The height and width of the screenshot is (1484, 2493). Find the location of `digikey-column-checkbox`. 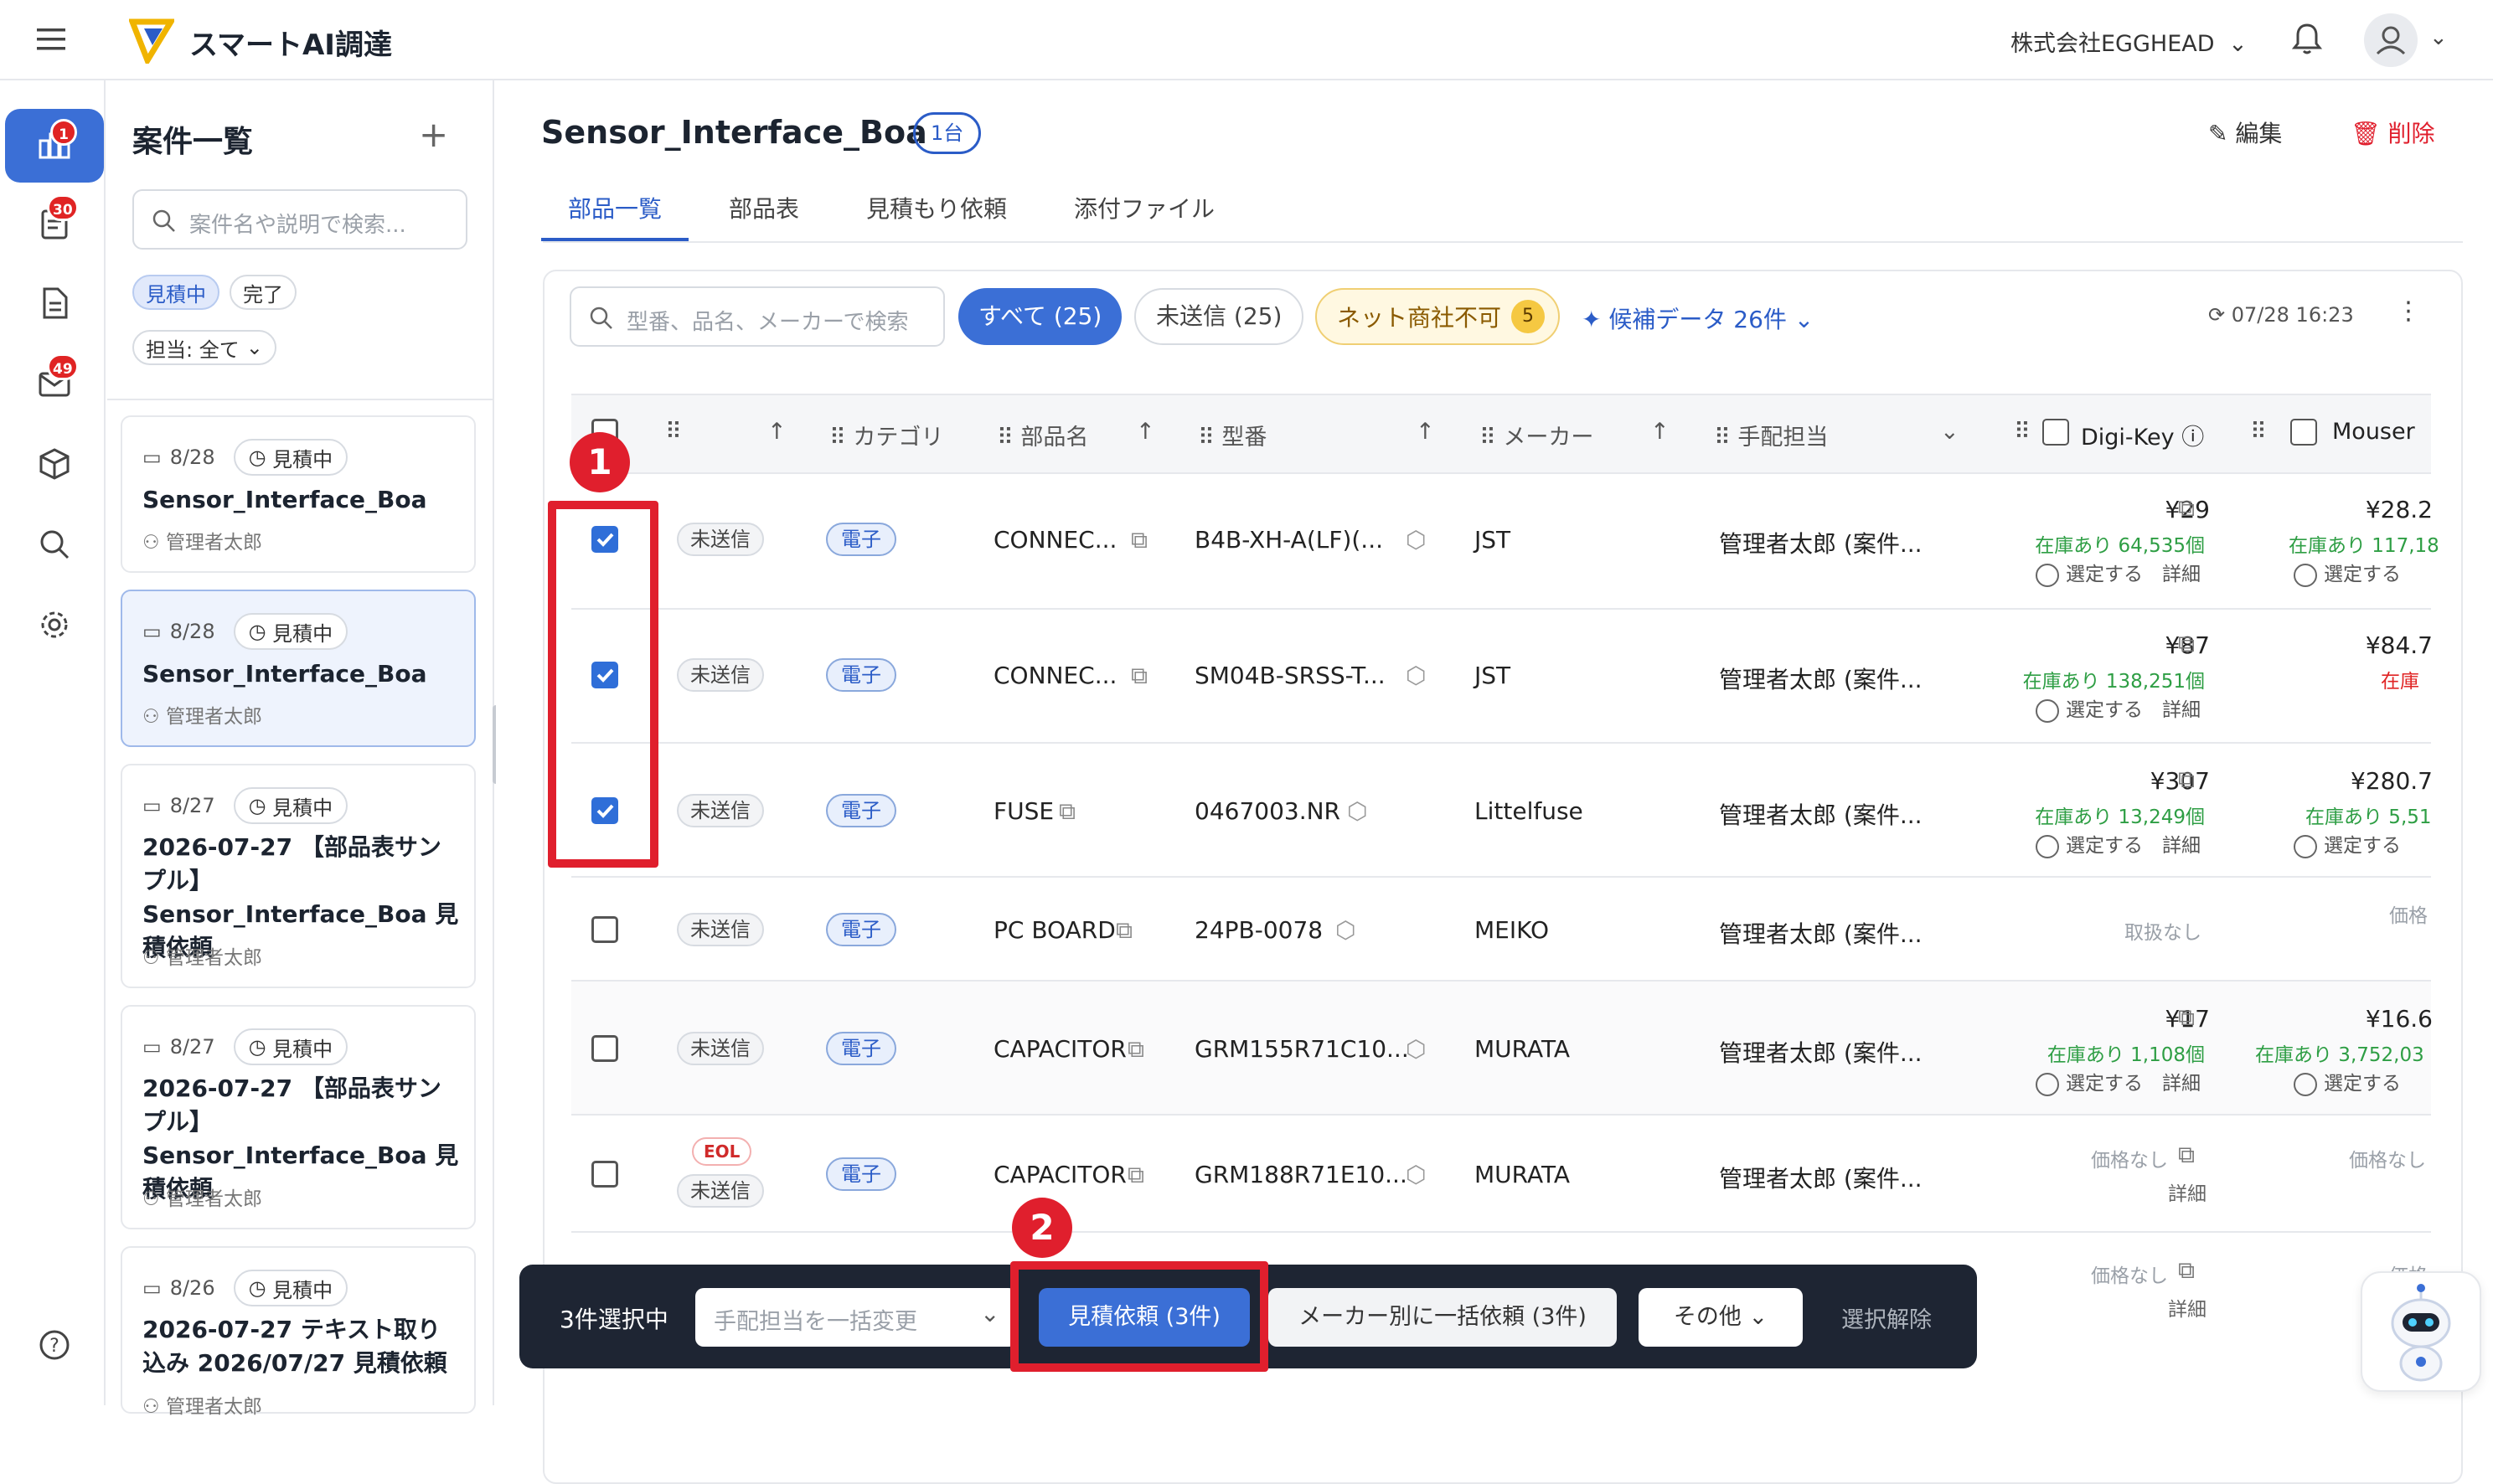

digikey-column-checkbox is located at coordinates (2055, 432).